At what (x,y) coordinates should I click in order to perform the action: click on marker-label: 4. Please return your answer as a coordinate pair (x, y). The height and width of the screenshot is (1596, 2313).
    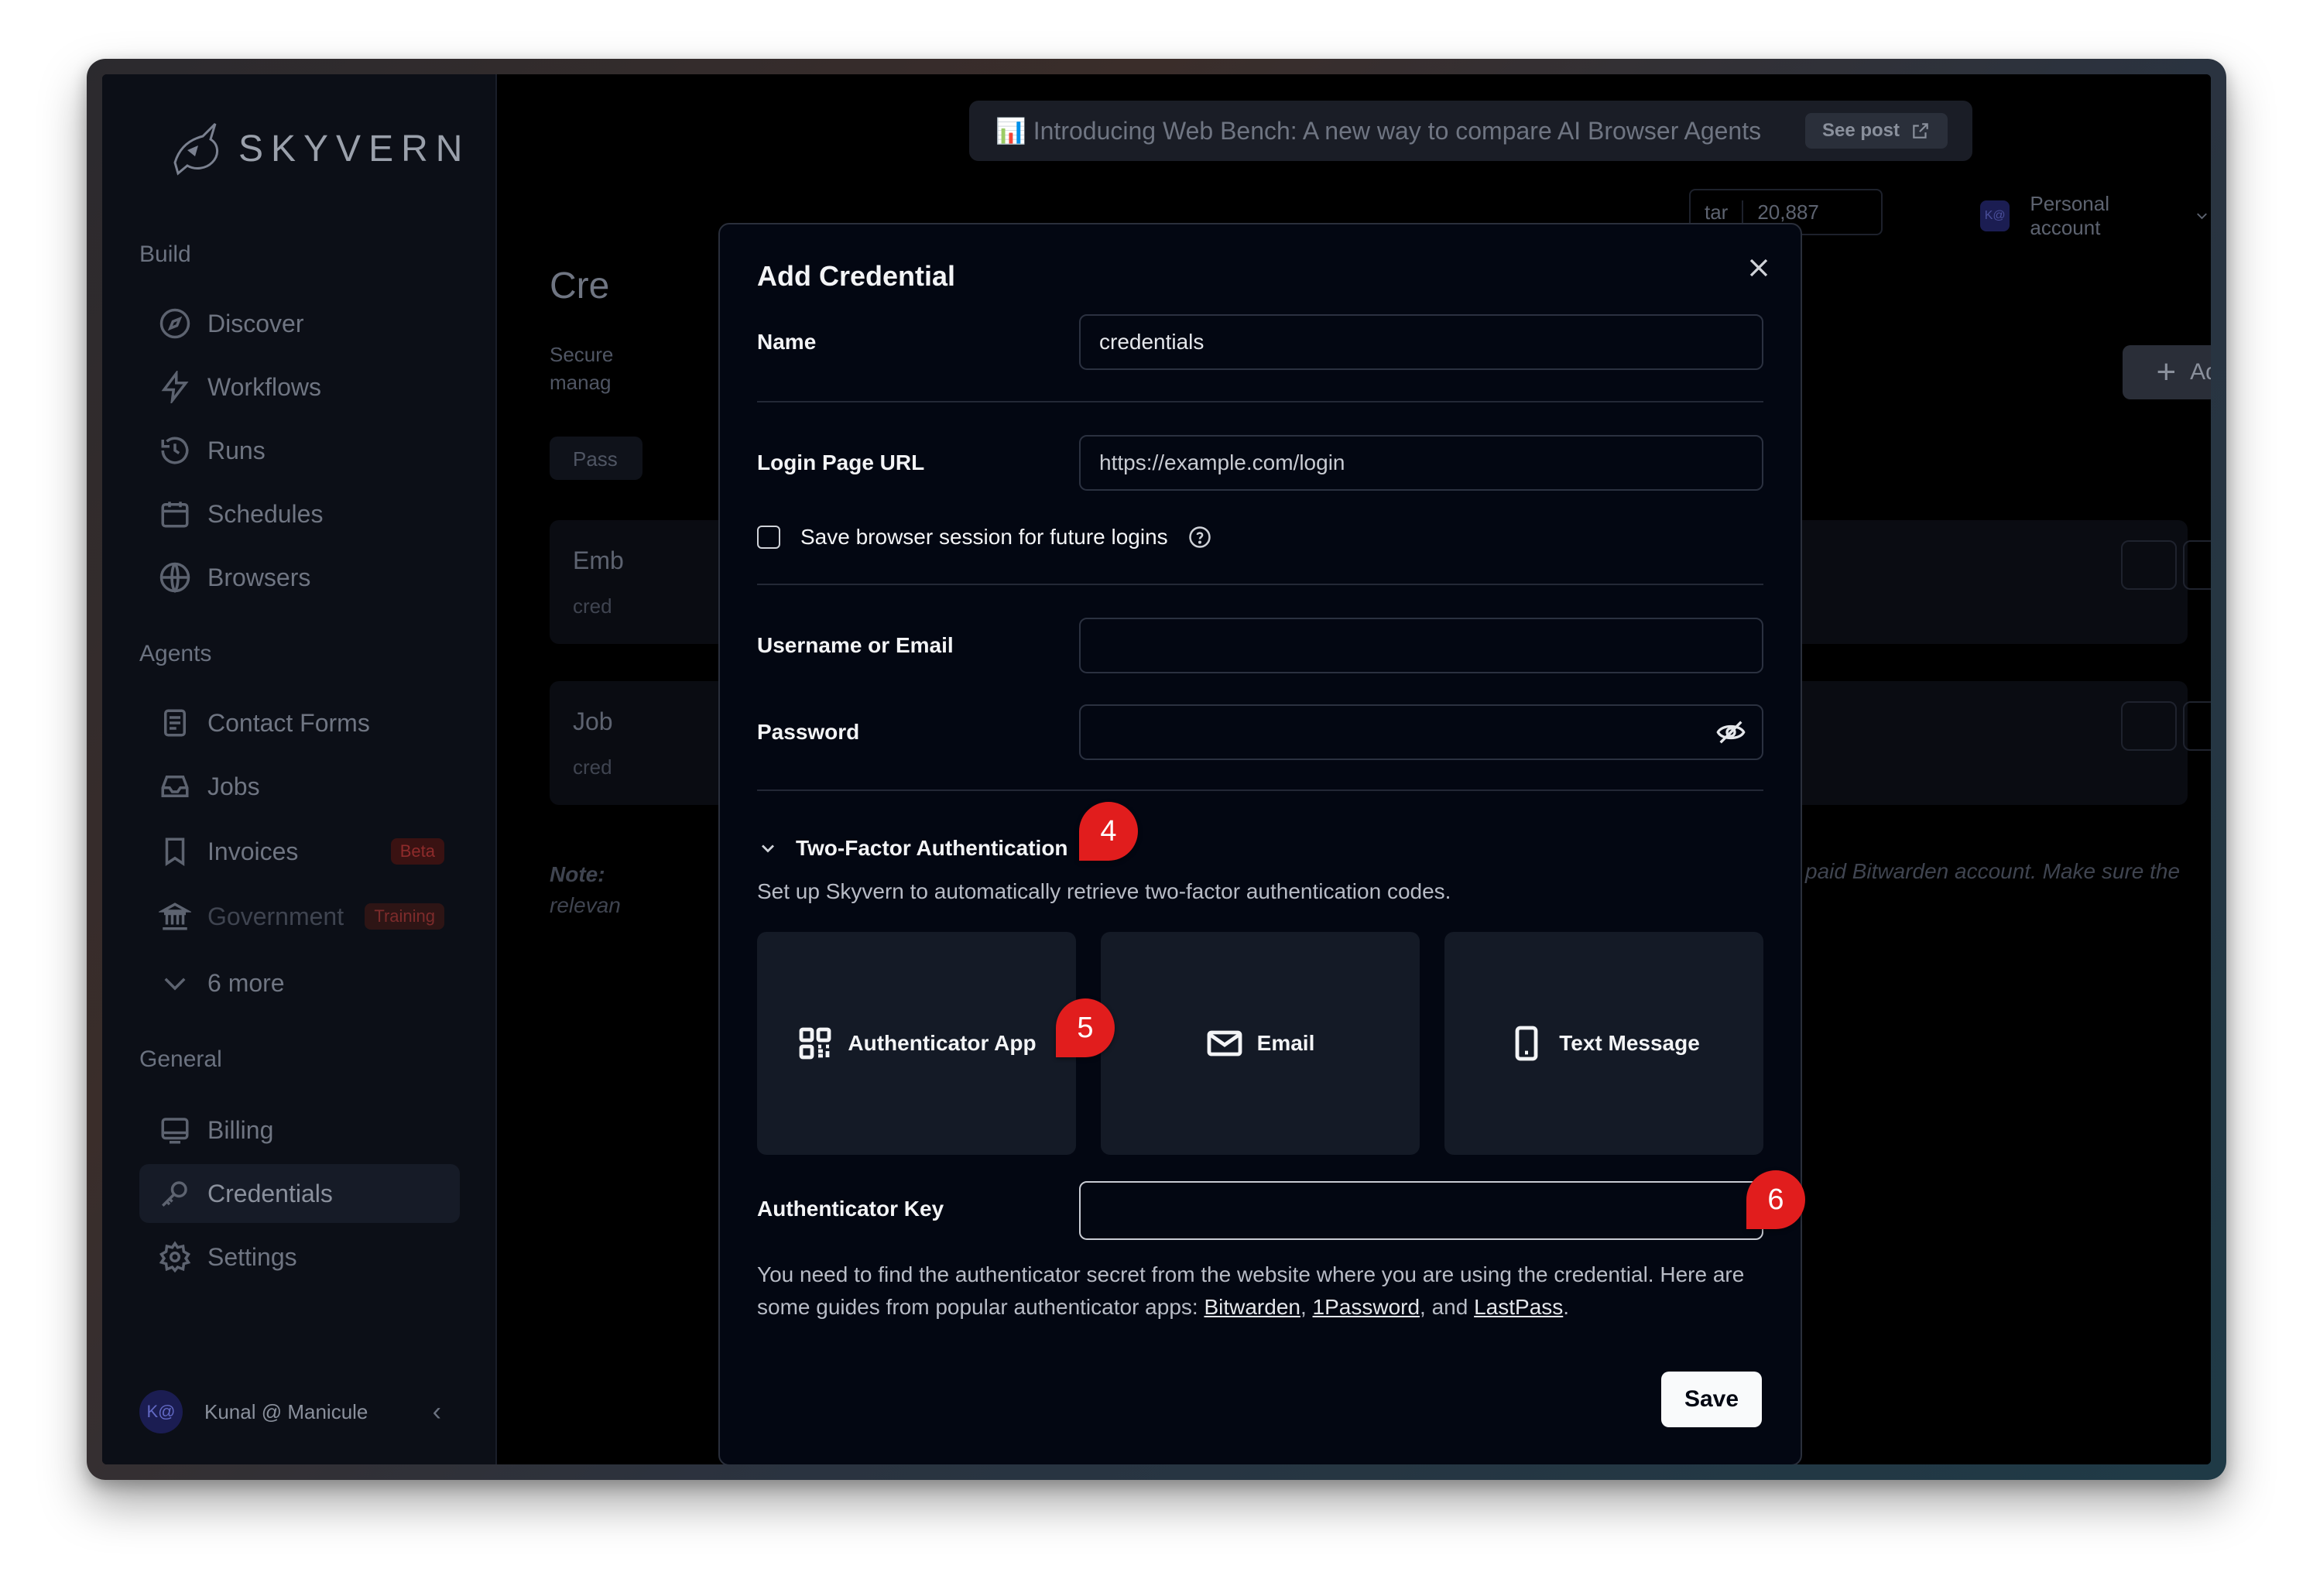
    Looking at the image, I should click on (1108, 831).